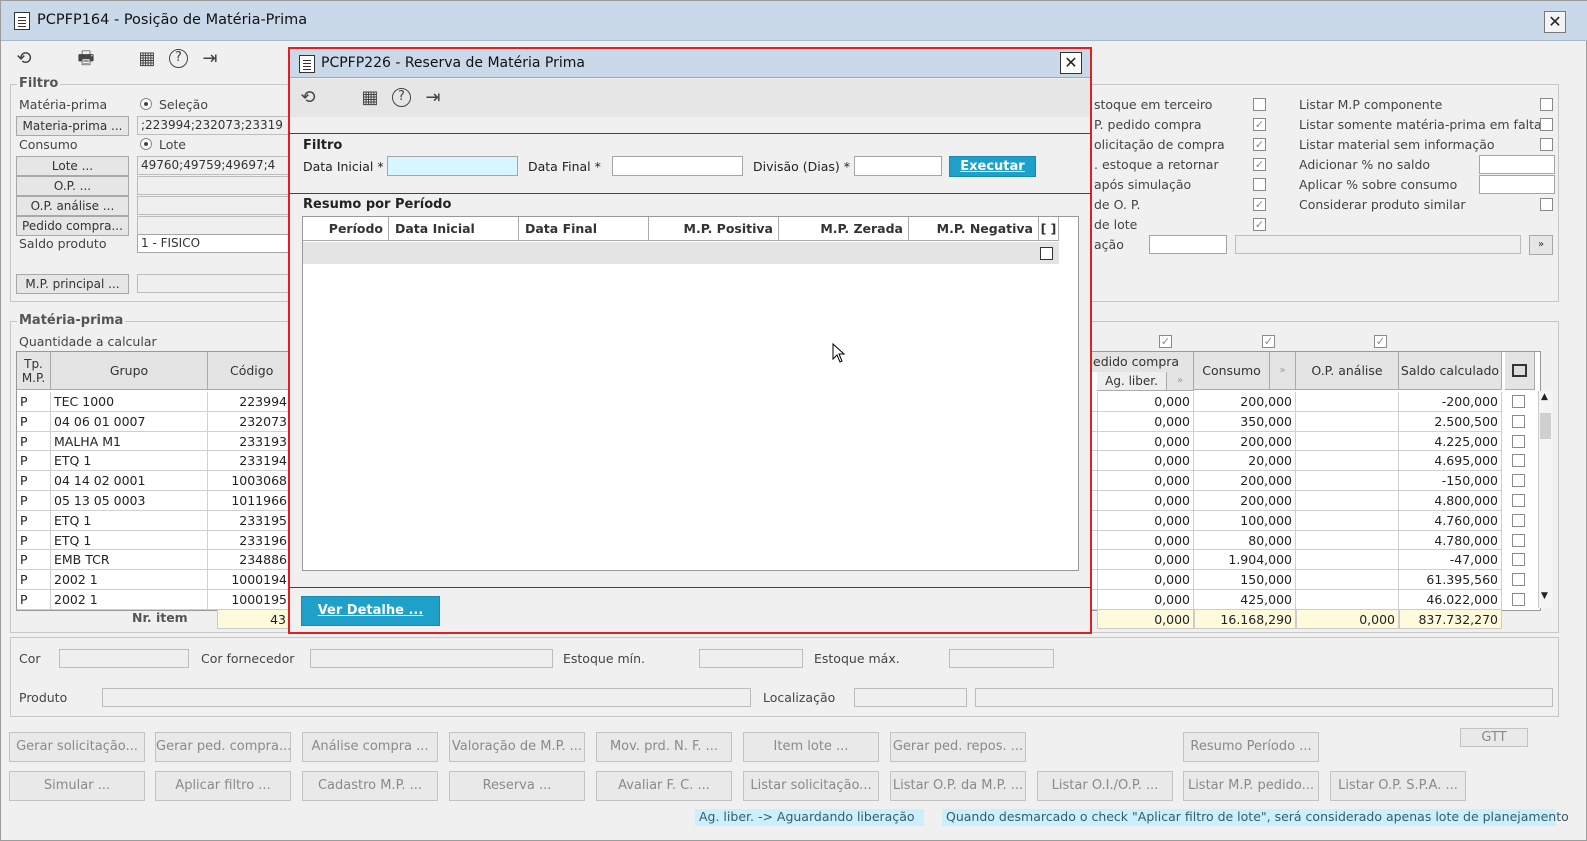 This screenshot has width=1587, height=841. I want to click on gtt-button: GTT, so click(1494, 737).